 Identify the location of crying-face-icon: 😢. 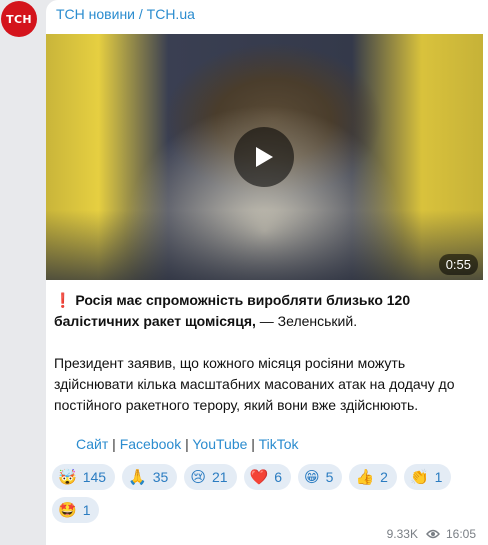
(198, 477).